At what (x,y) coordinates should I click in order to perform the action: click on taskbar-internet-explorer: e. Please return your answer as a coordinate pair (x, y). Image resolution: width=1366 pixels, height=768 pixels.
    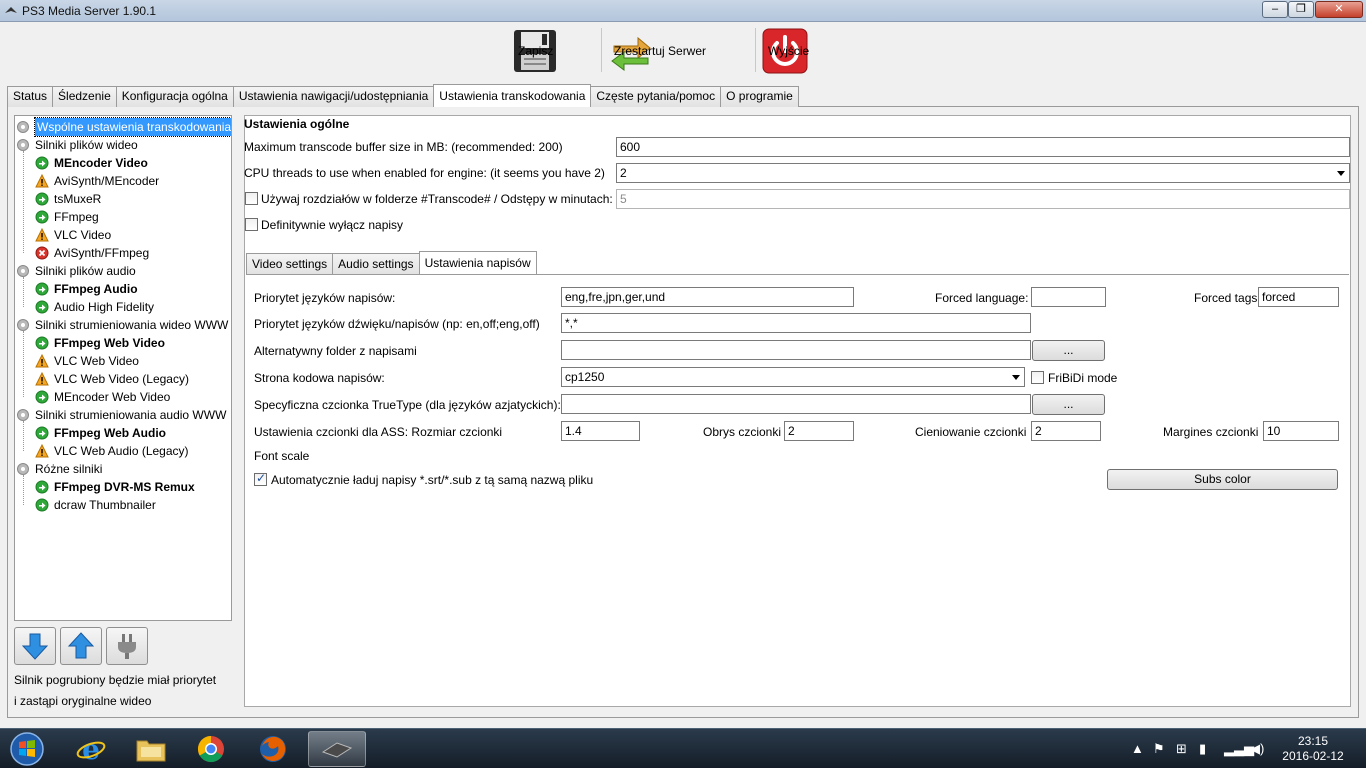
    Looking at the image, I should click on (91, 749).